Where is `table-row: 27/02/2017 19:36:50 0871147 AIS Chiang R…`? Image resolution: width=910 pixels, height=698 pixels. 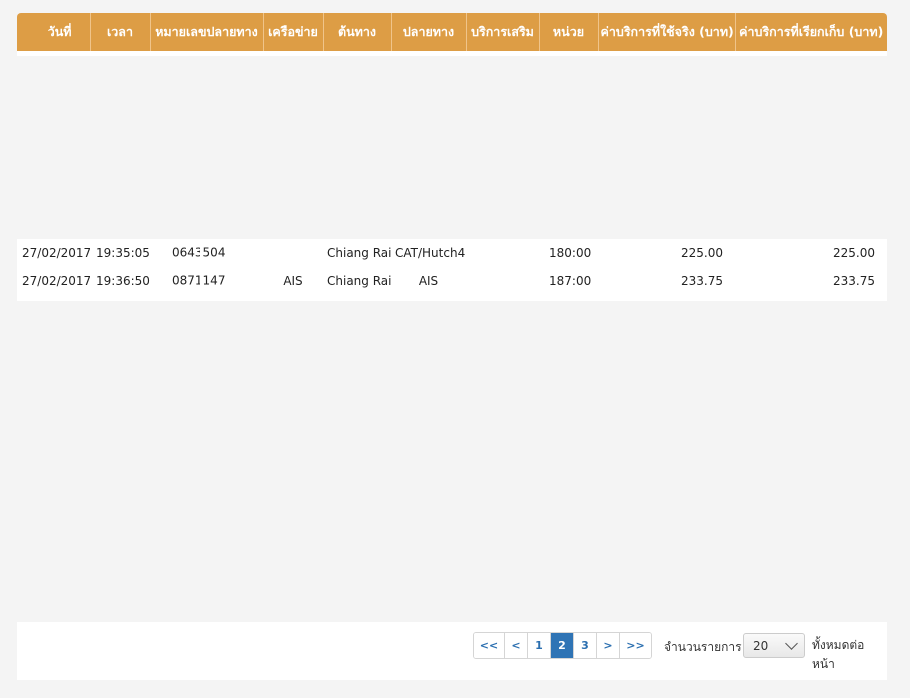
table-row: 27/02/2017 19:36:50 0871147 AIS Chiang R… is located at coordinates (452, 281).